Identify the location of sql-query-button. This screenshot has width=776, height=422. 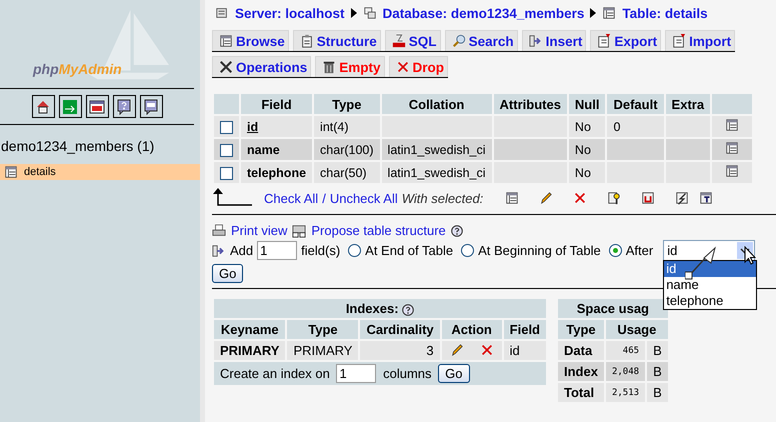
(97, 106).